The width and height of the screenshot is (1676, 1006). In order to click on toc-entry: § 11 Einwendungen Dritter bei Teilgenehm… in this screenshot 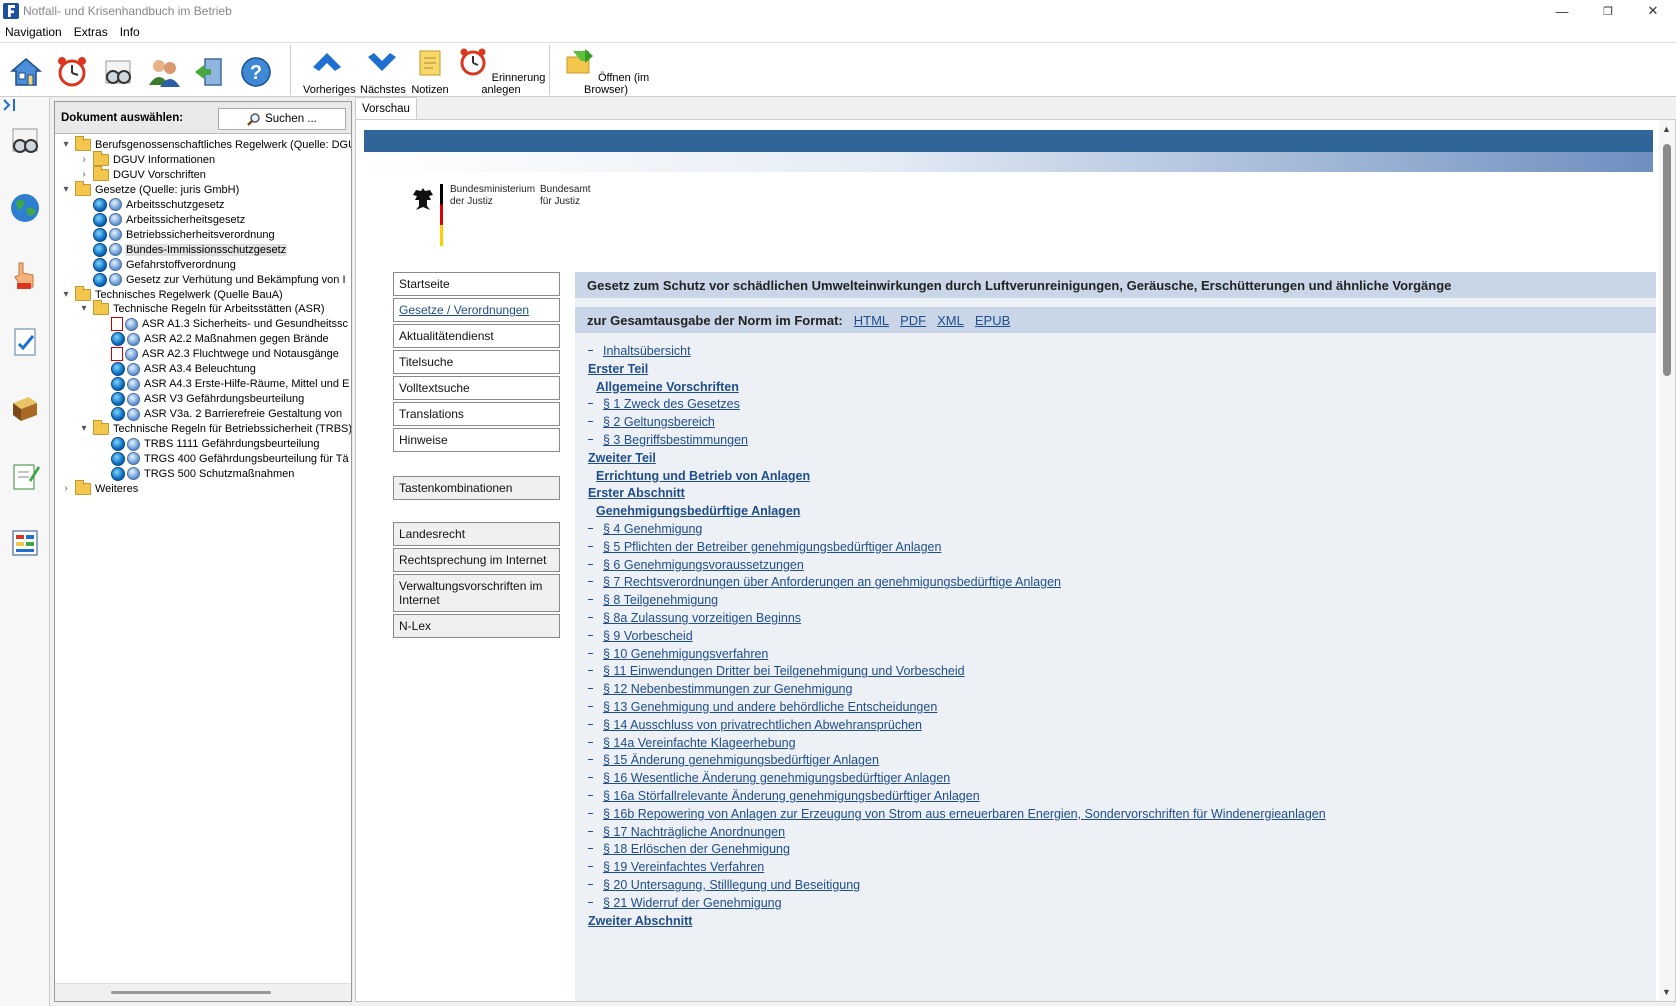, I will do `click(776, 671)`.